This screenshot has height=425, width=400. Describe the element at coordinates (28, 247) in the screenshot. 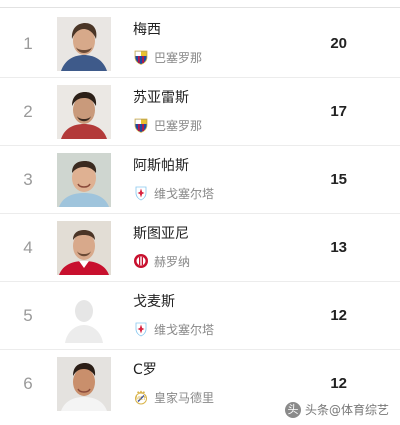

I see `rank-number: 4` at that location.